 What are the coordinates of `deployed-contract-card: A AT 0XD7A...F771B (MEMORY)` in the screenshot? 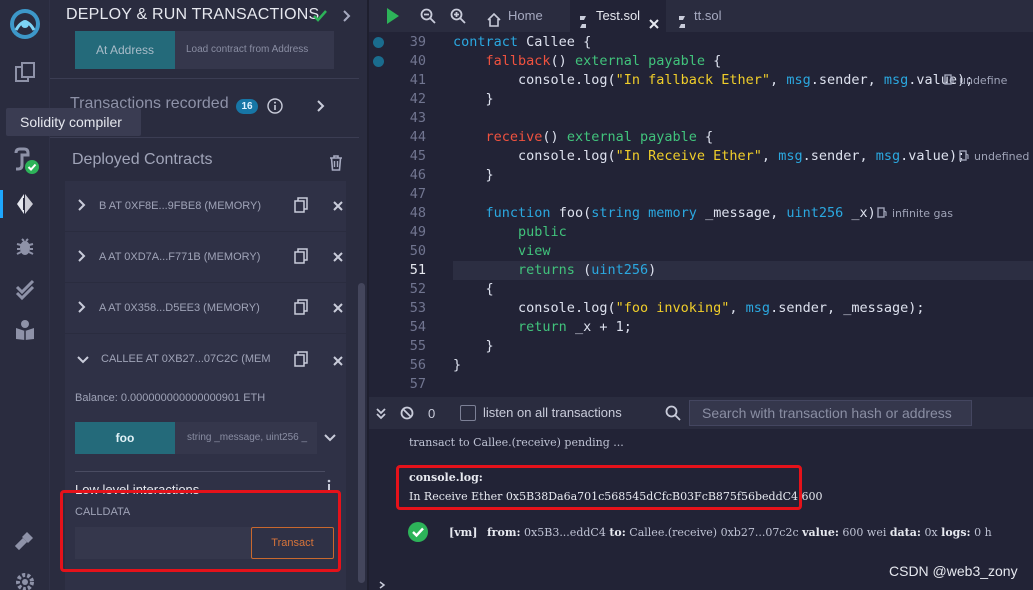 It's located at (205, 257).